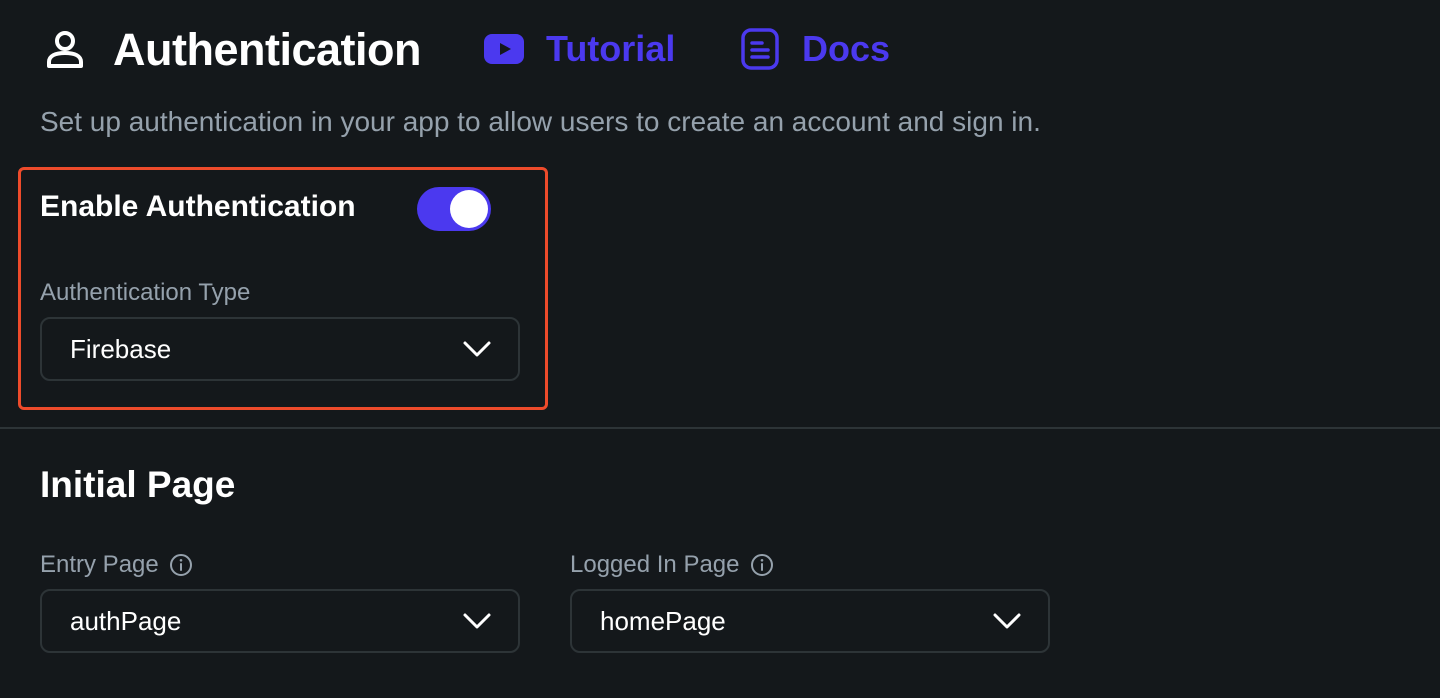 The width and height of the screenshot is (1440, 698). Describe the element at coordinates (99, 564) in the screenshot. I see `entry-page-label-text: Entry Page` at that location.